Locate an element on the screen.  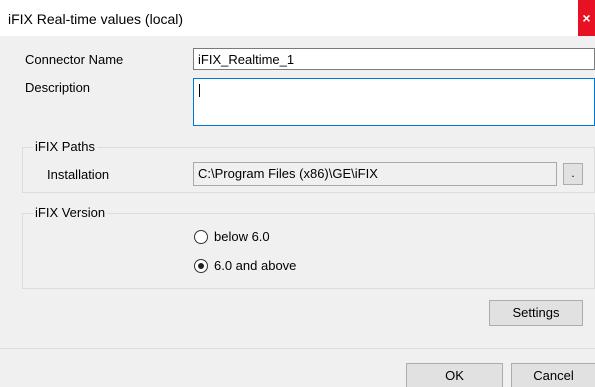
ifix-paths-group-title: iFIX Paths is located at coordinates (65, 146).